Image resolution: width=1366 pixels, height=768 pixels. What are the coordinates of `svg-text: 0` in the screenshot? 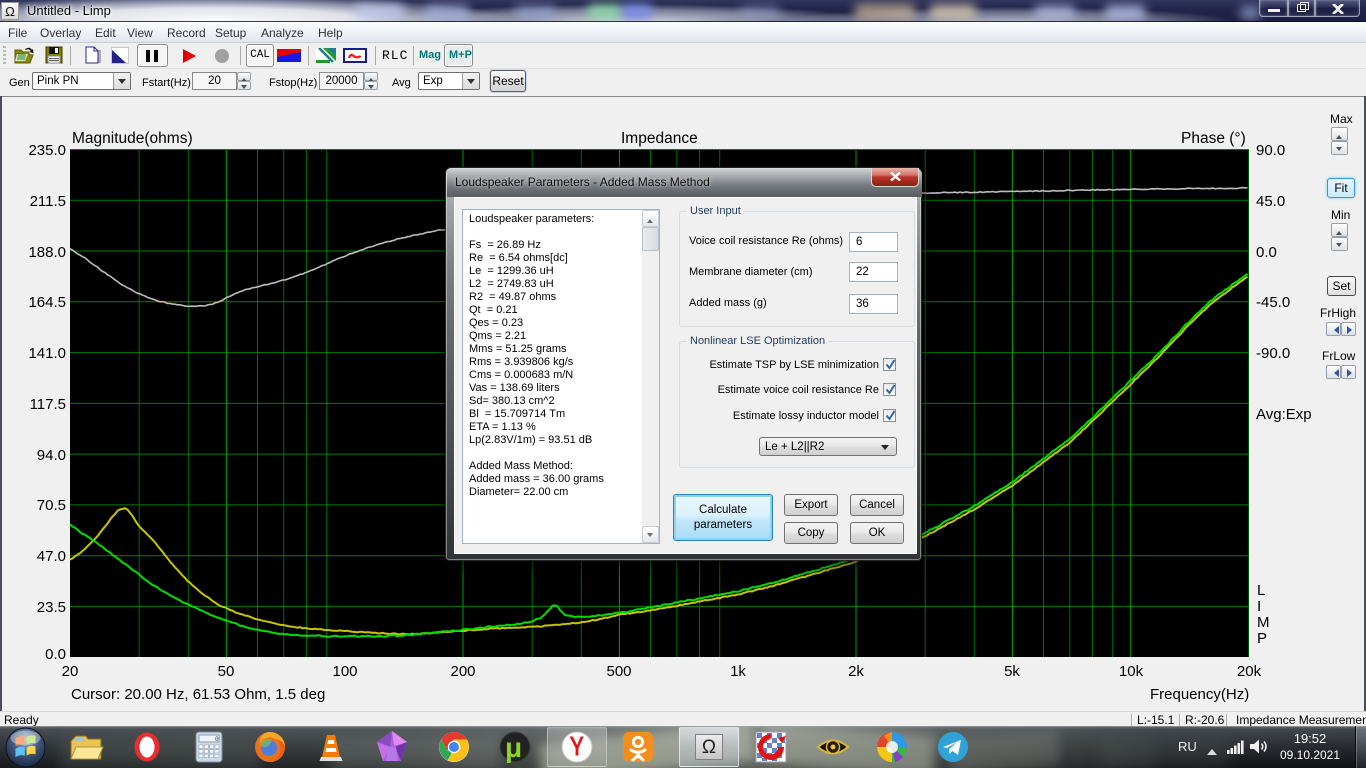 It's located at (217, 739).